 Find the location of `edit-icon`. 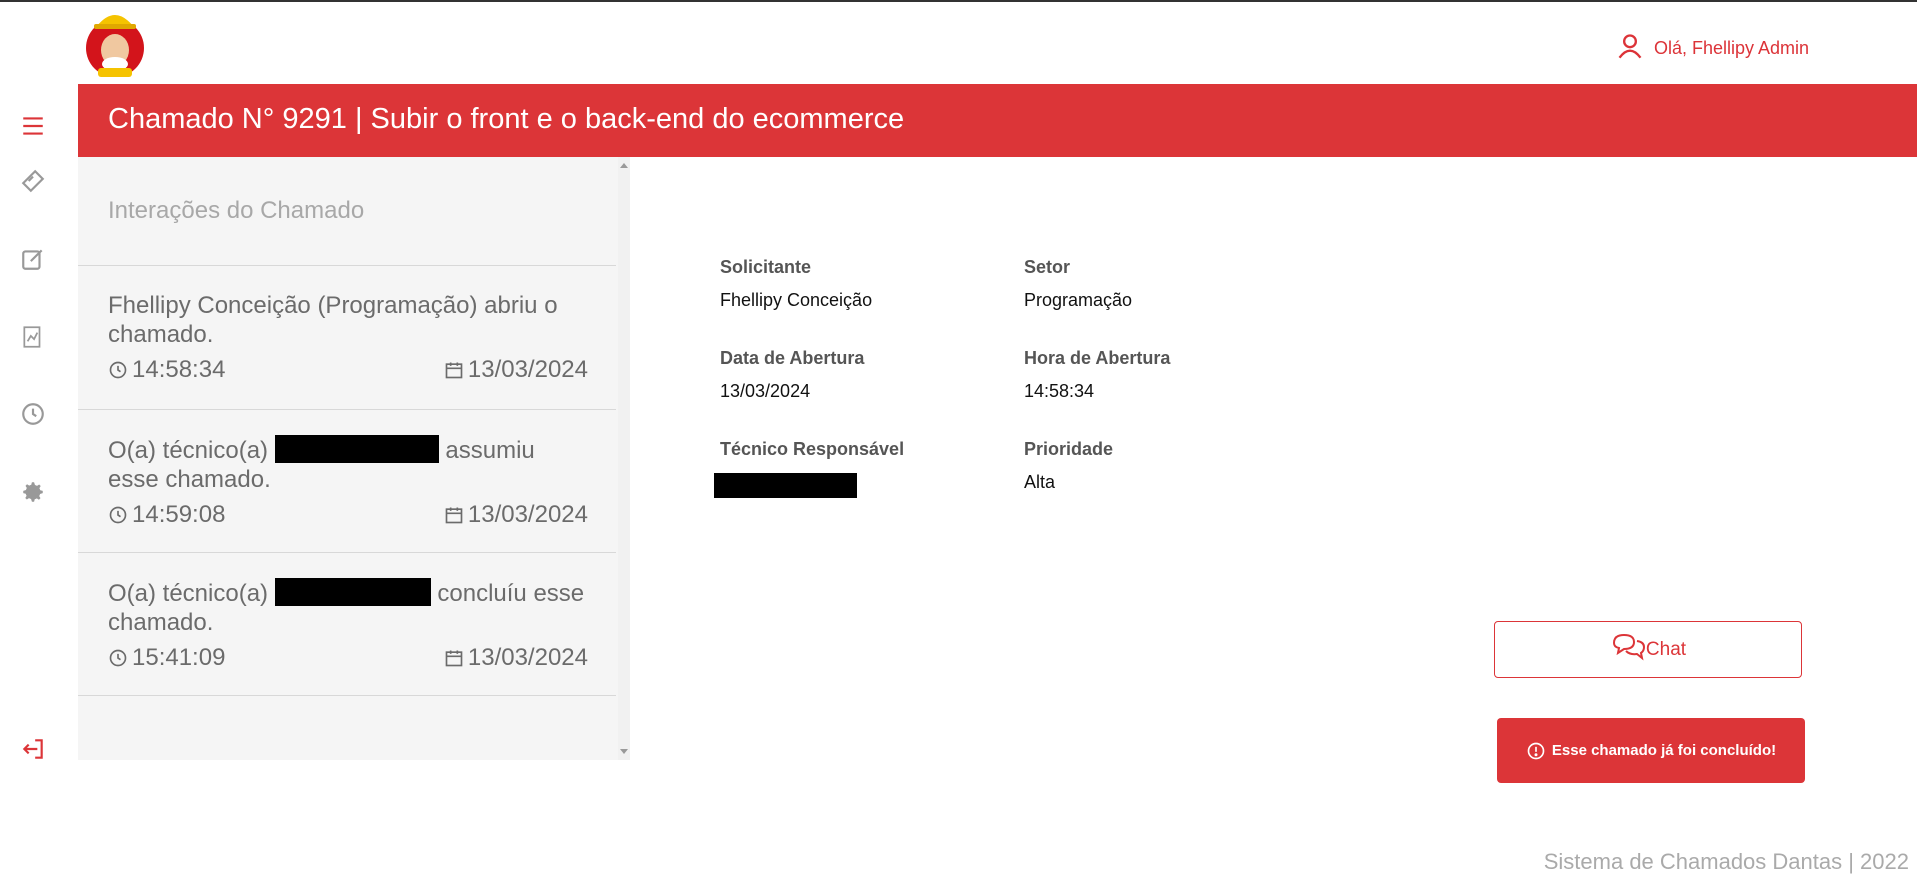

edit-icon is located at coordinates (33, 259).